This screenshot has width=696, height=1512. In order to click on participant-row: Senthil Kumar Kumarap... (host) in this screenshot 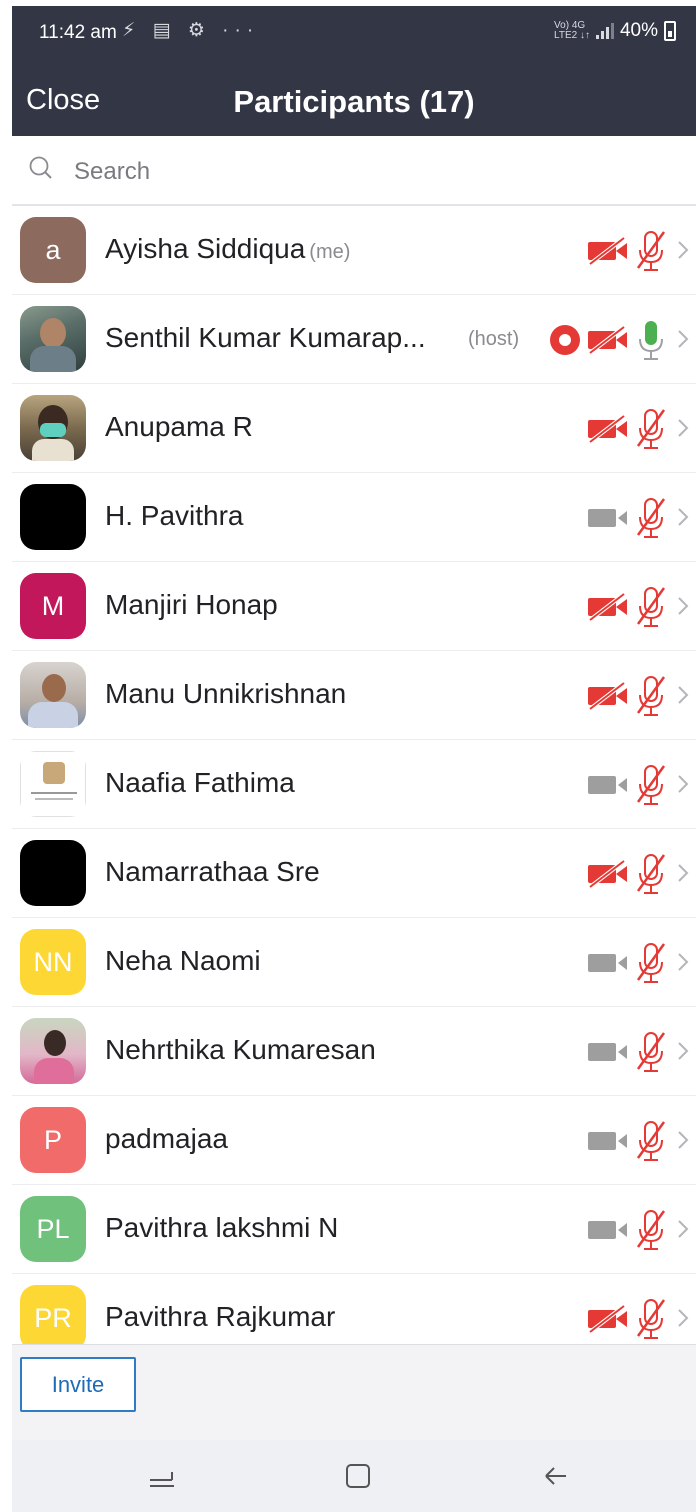, I will do `click(354, 339)`.